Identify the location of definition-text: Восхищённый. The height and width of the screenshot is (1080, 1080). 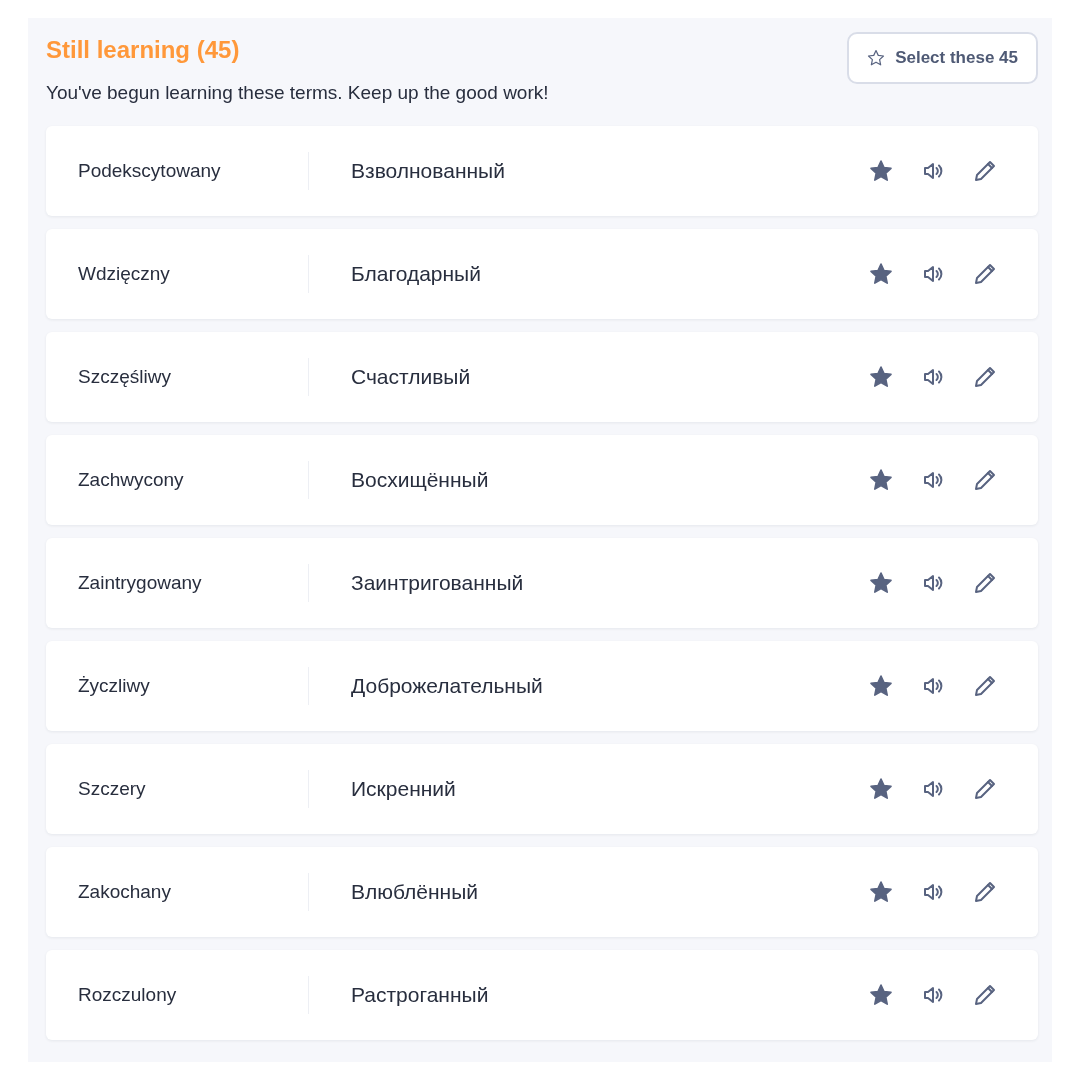
(420, 480).